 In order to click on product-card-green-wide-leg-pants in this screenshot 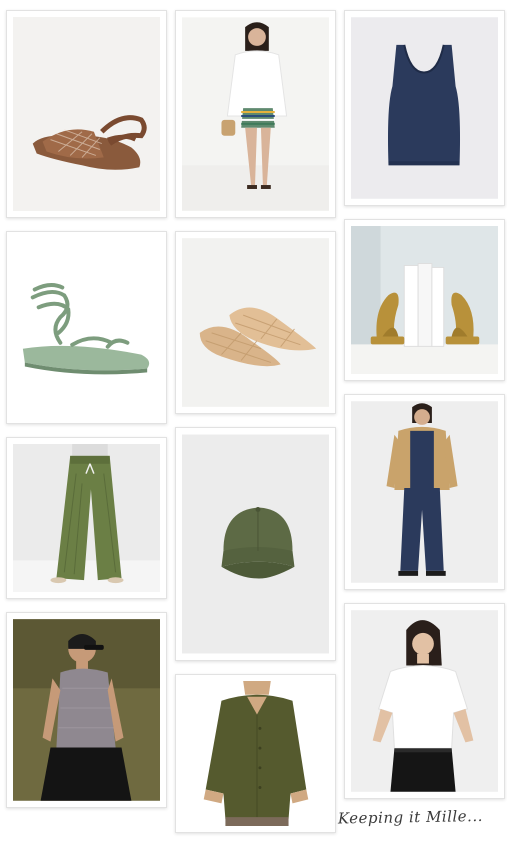, I will do `click(86, 518)`.